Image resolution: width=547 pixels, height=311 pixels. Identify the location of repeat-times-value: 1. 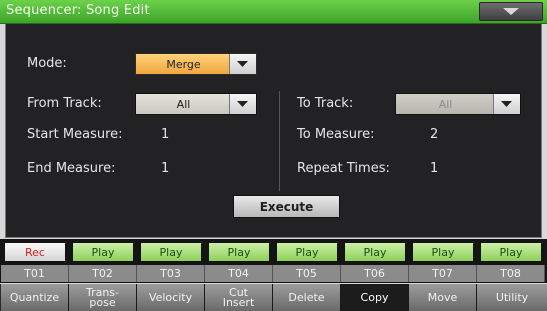
(434, 168).